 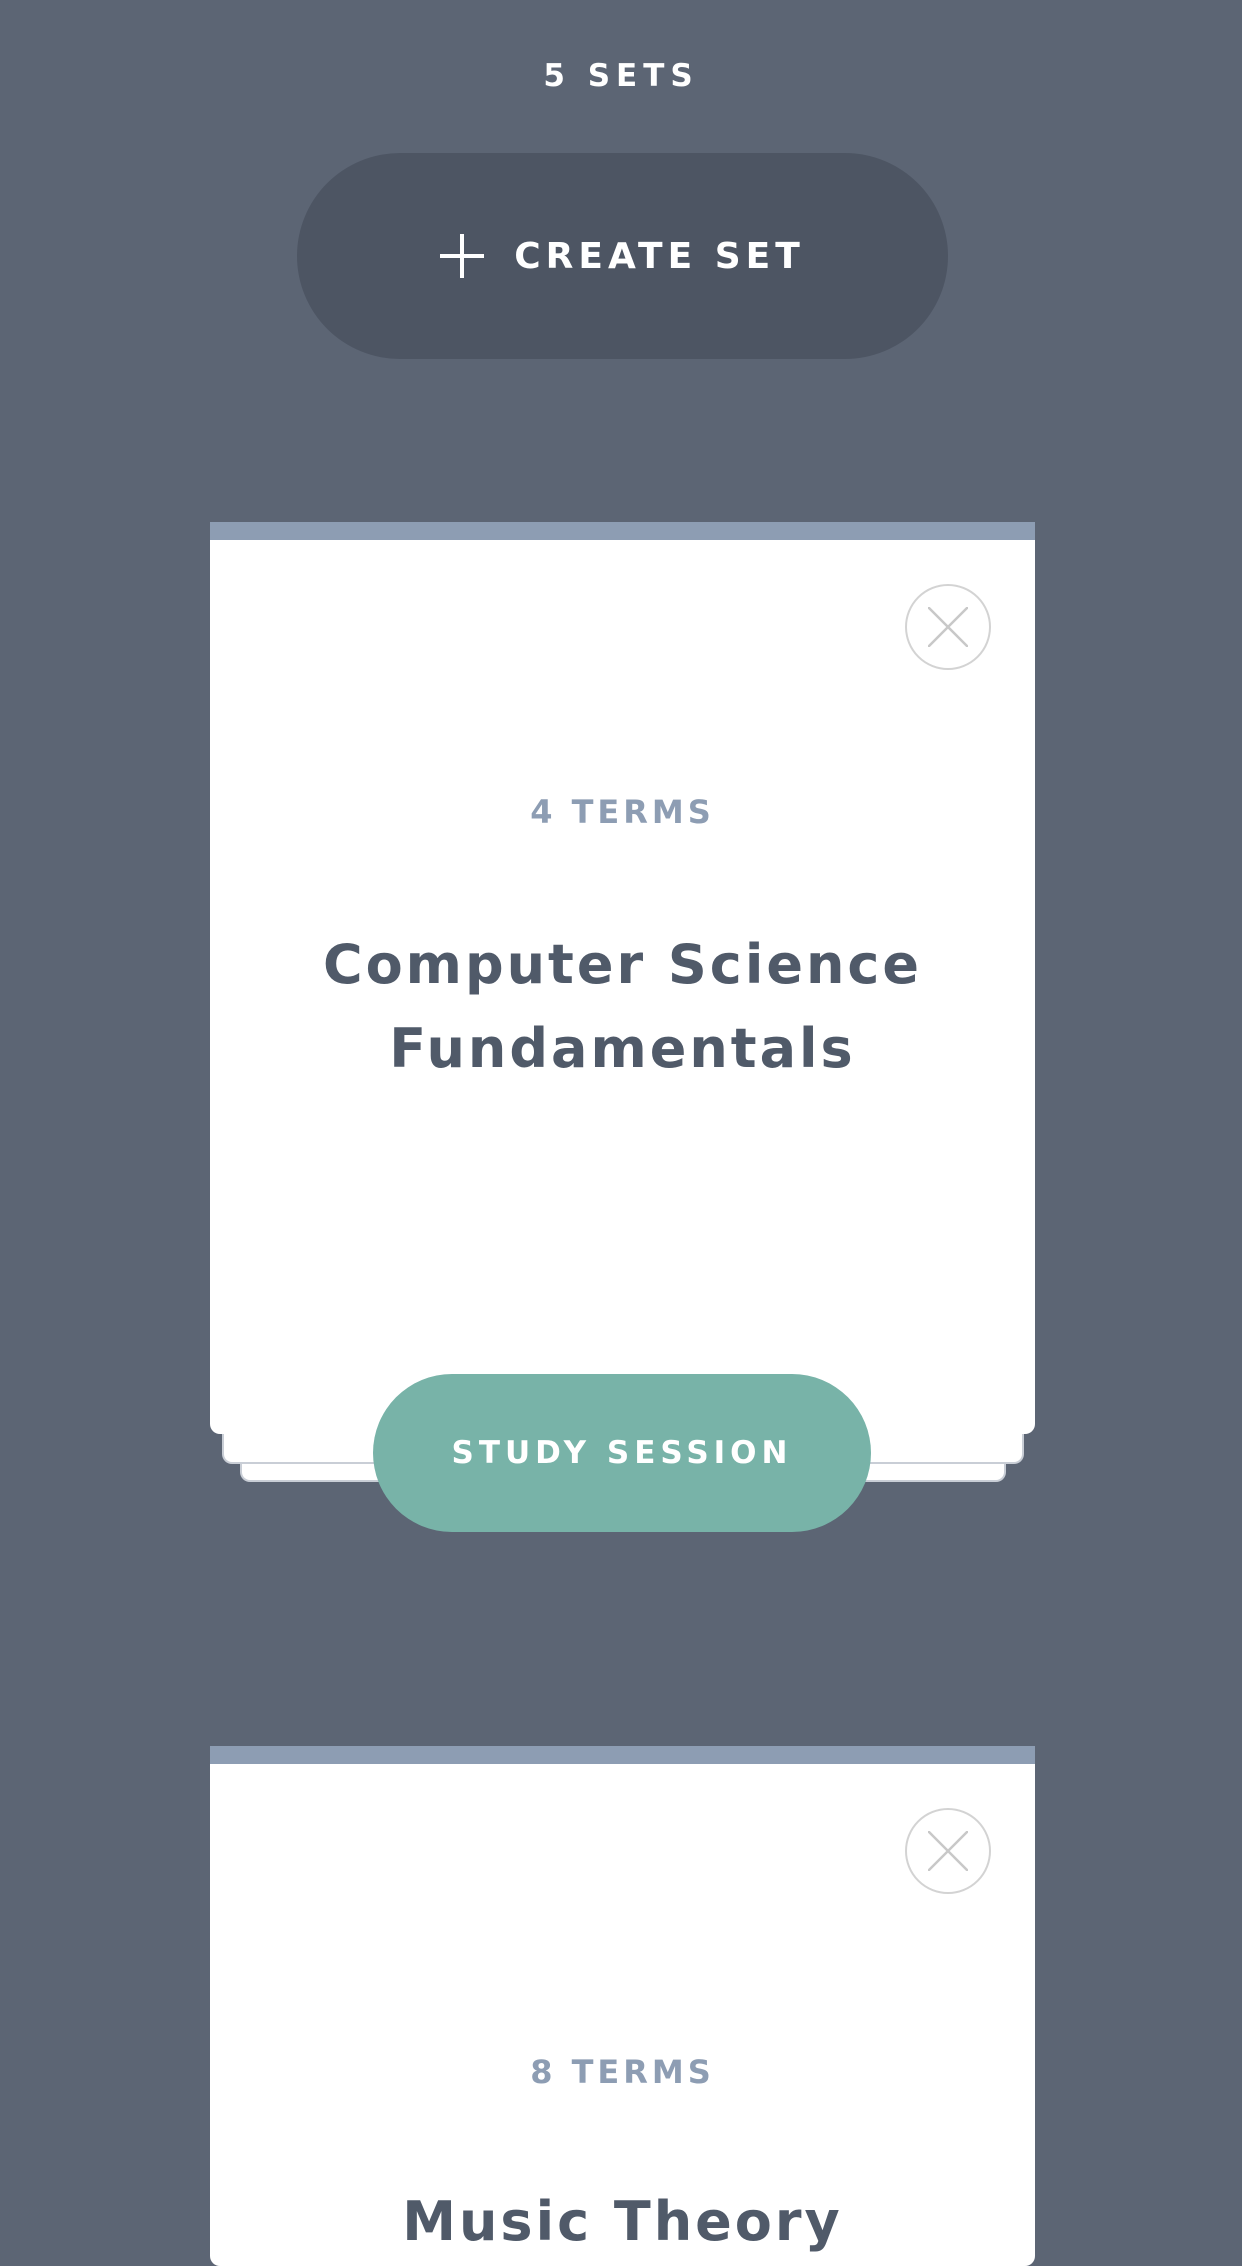 I want to click on create-set-button: CREATE SET, so click(x=622, y=256).